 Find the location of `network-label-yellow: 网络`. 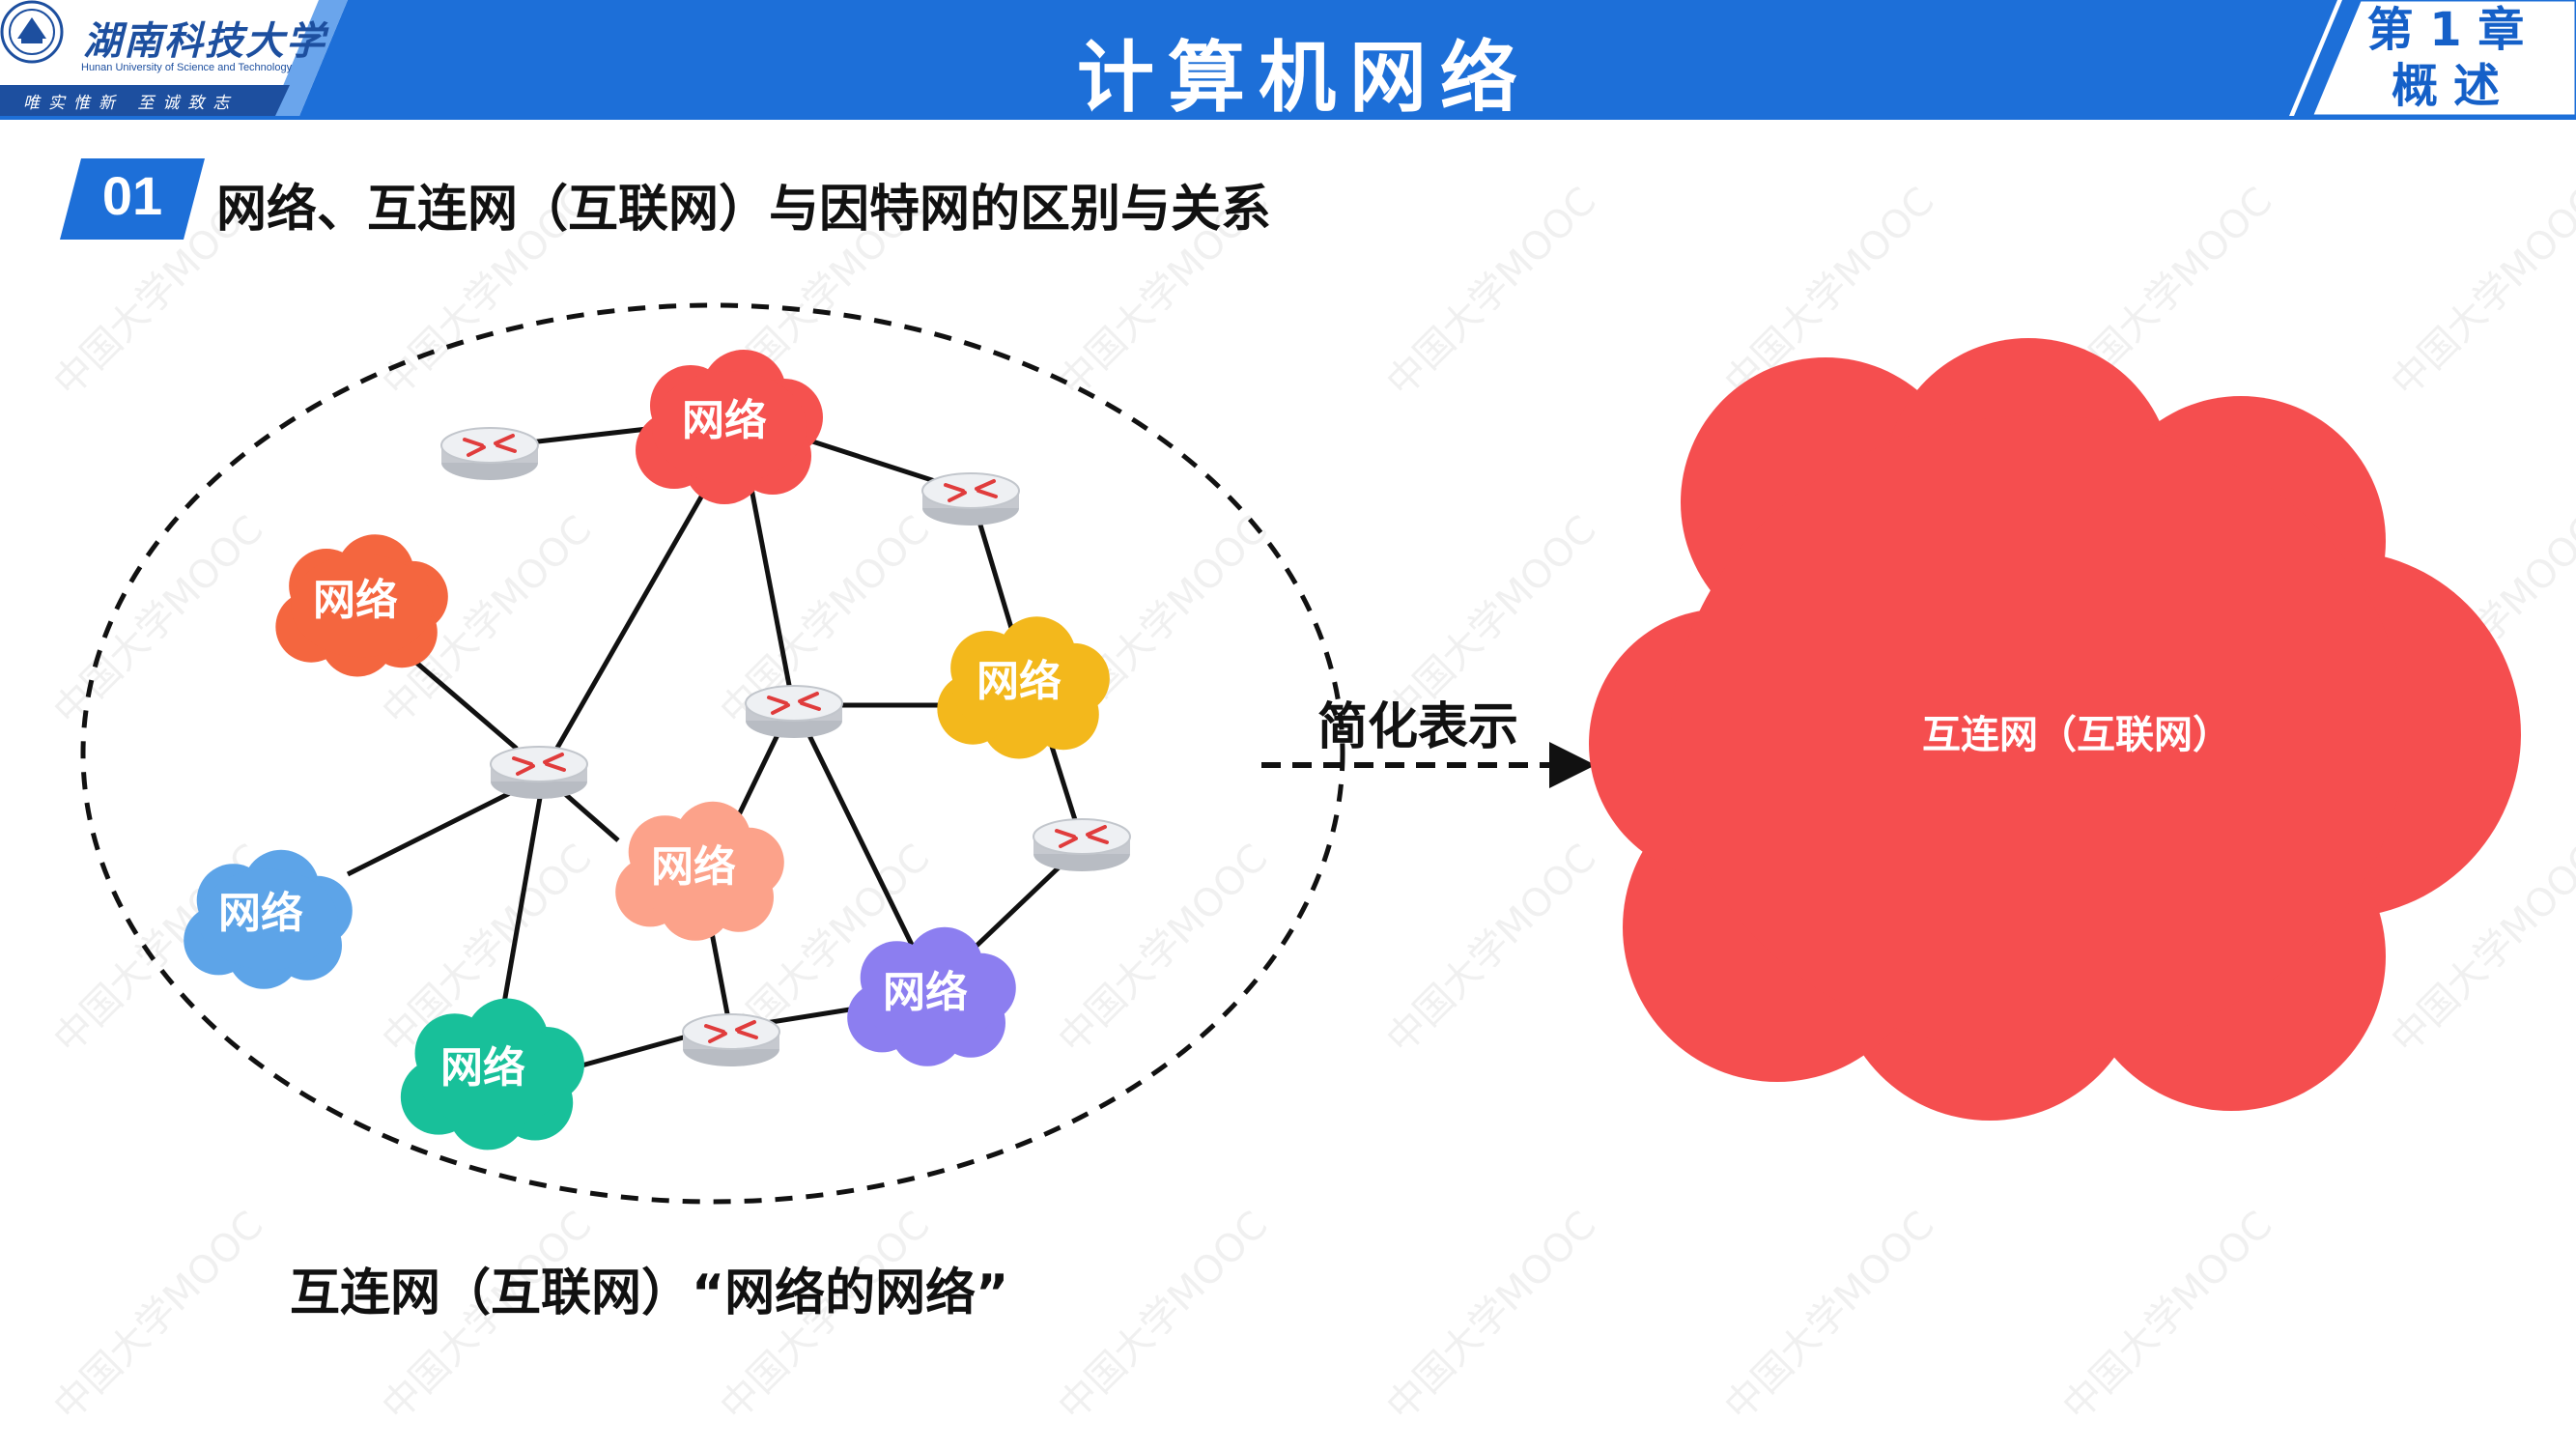

network-label-yellow: 网络 is located at coordinates (1020, 681).